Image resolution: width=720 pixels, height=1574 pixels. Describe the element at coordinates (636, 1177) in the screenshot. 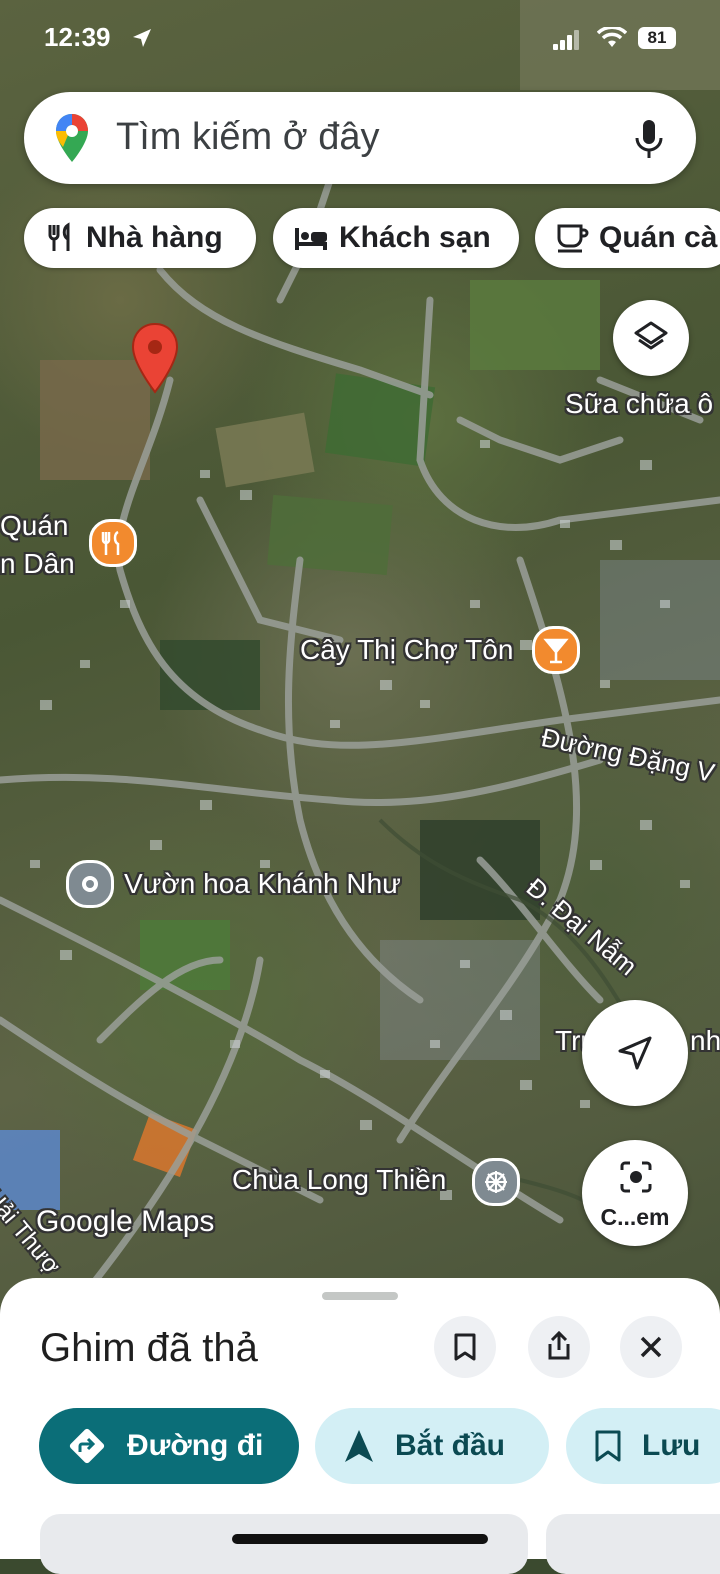

I see `camera-lens-icon` at that location.